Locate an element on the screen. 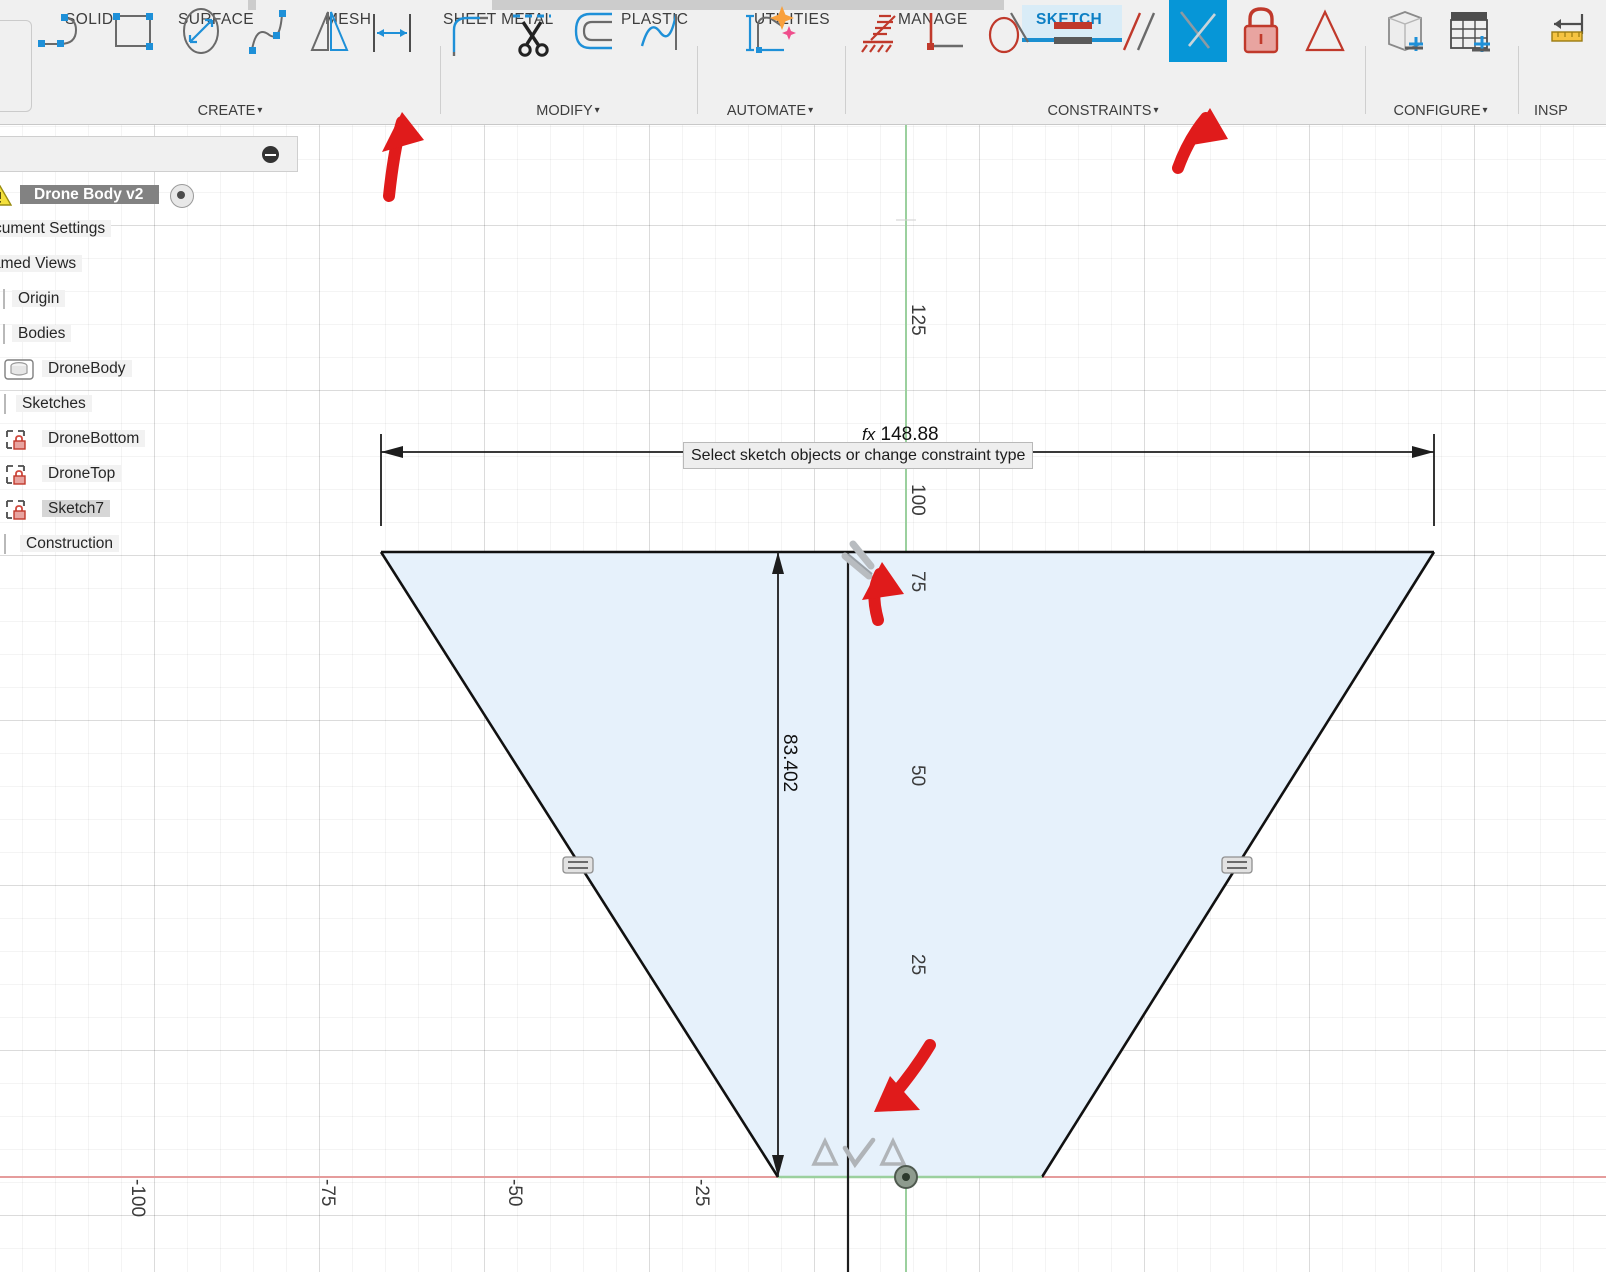  circle-icon is located at coordinates (201, 31).